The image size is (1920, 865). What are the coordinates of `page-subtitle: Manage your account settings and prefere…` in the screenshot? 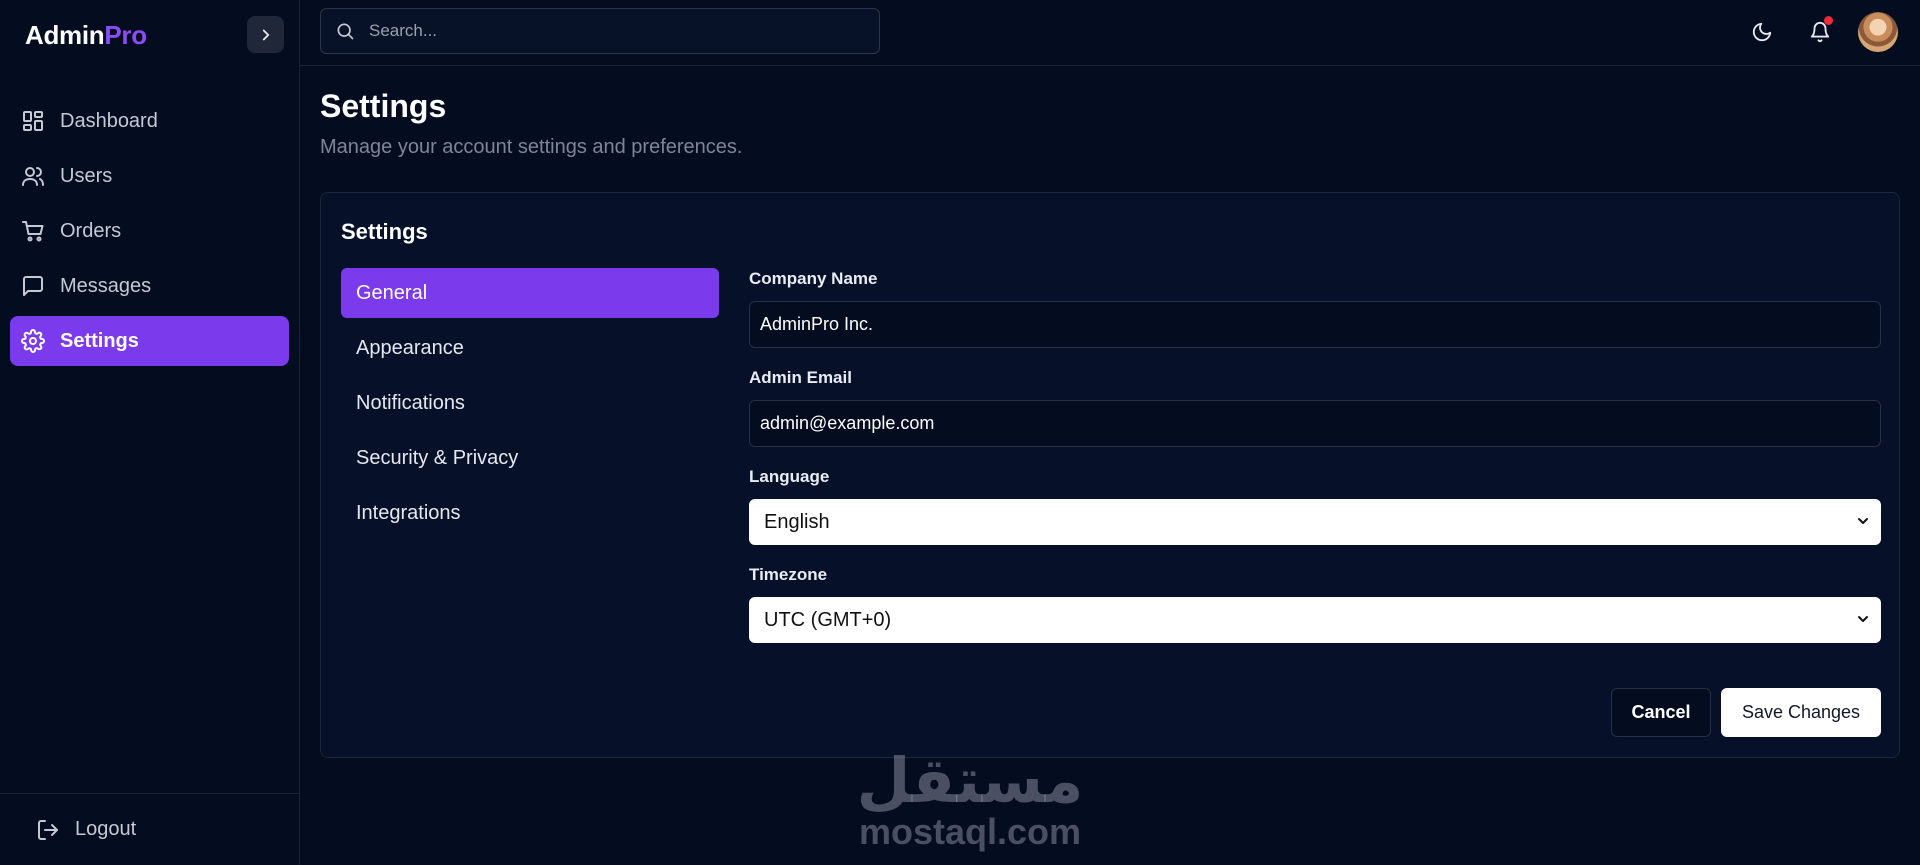 It's located at (531, 147).